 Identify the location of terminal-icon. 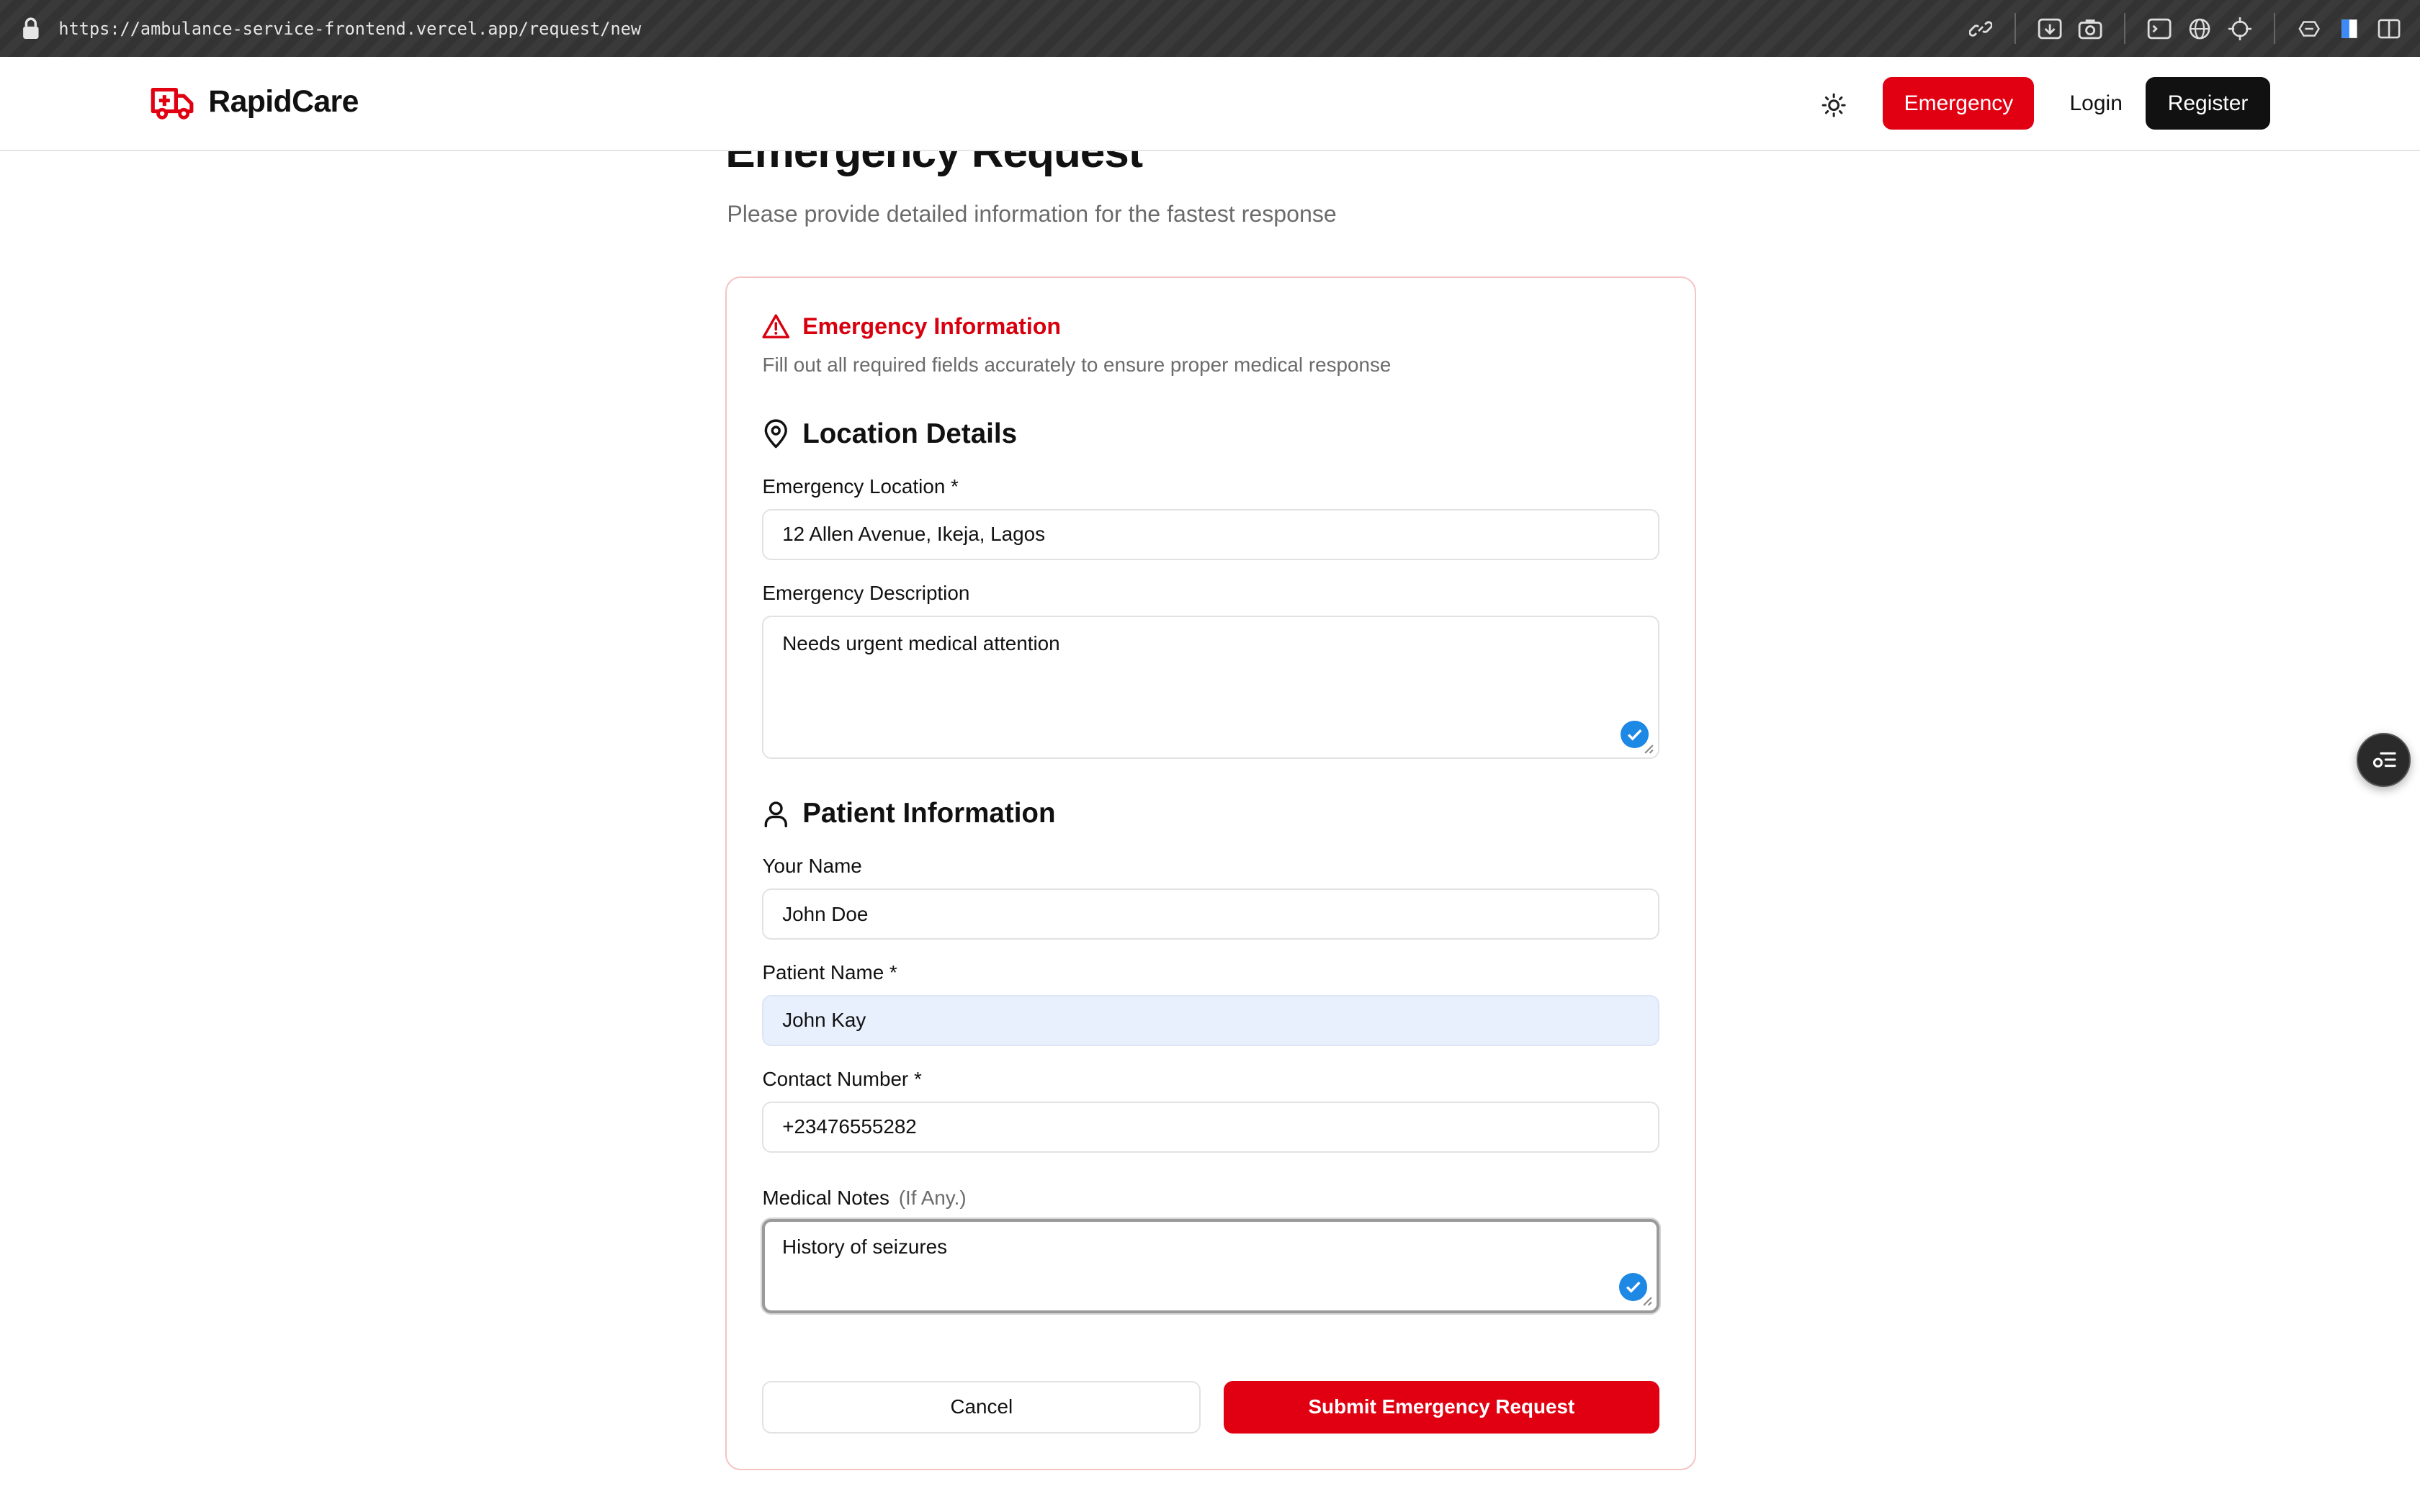
(2159, 29).